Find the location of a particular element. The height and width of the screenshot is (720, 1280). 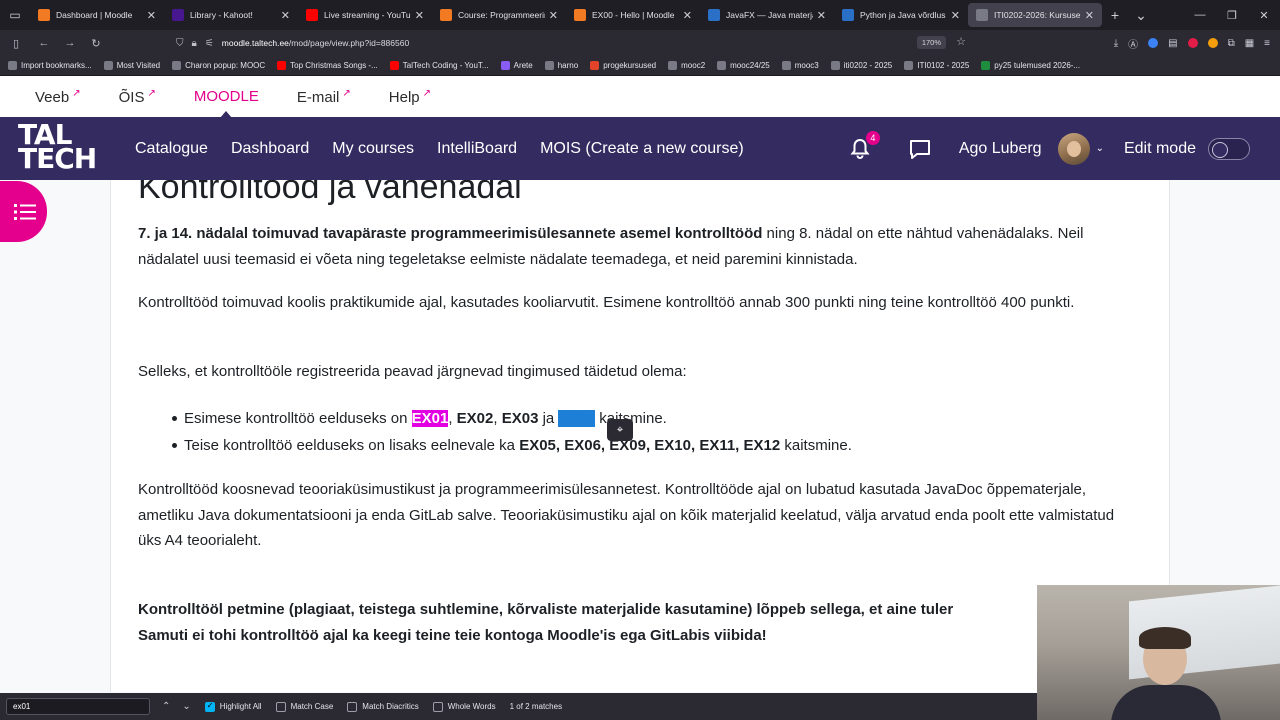

downloads-icon: ⤓ is located at coordinates (1116, 43).